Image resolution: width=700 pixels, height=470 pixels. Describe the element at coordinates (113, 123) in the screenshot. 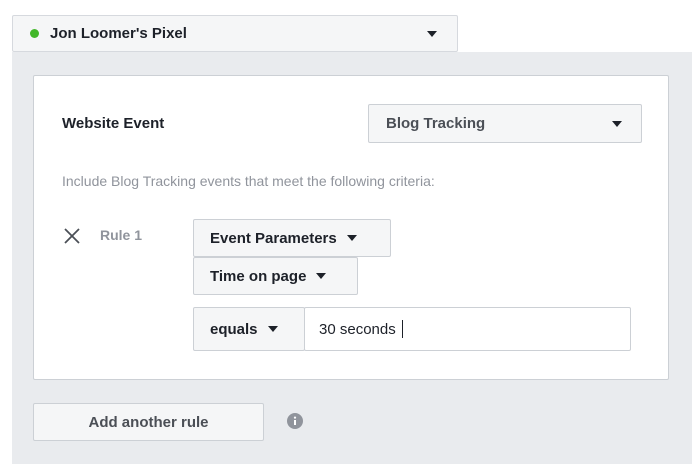

I see `website-event-label: Website Event` at that location.